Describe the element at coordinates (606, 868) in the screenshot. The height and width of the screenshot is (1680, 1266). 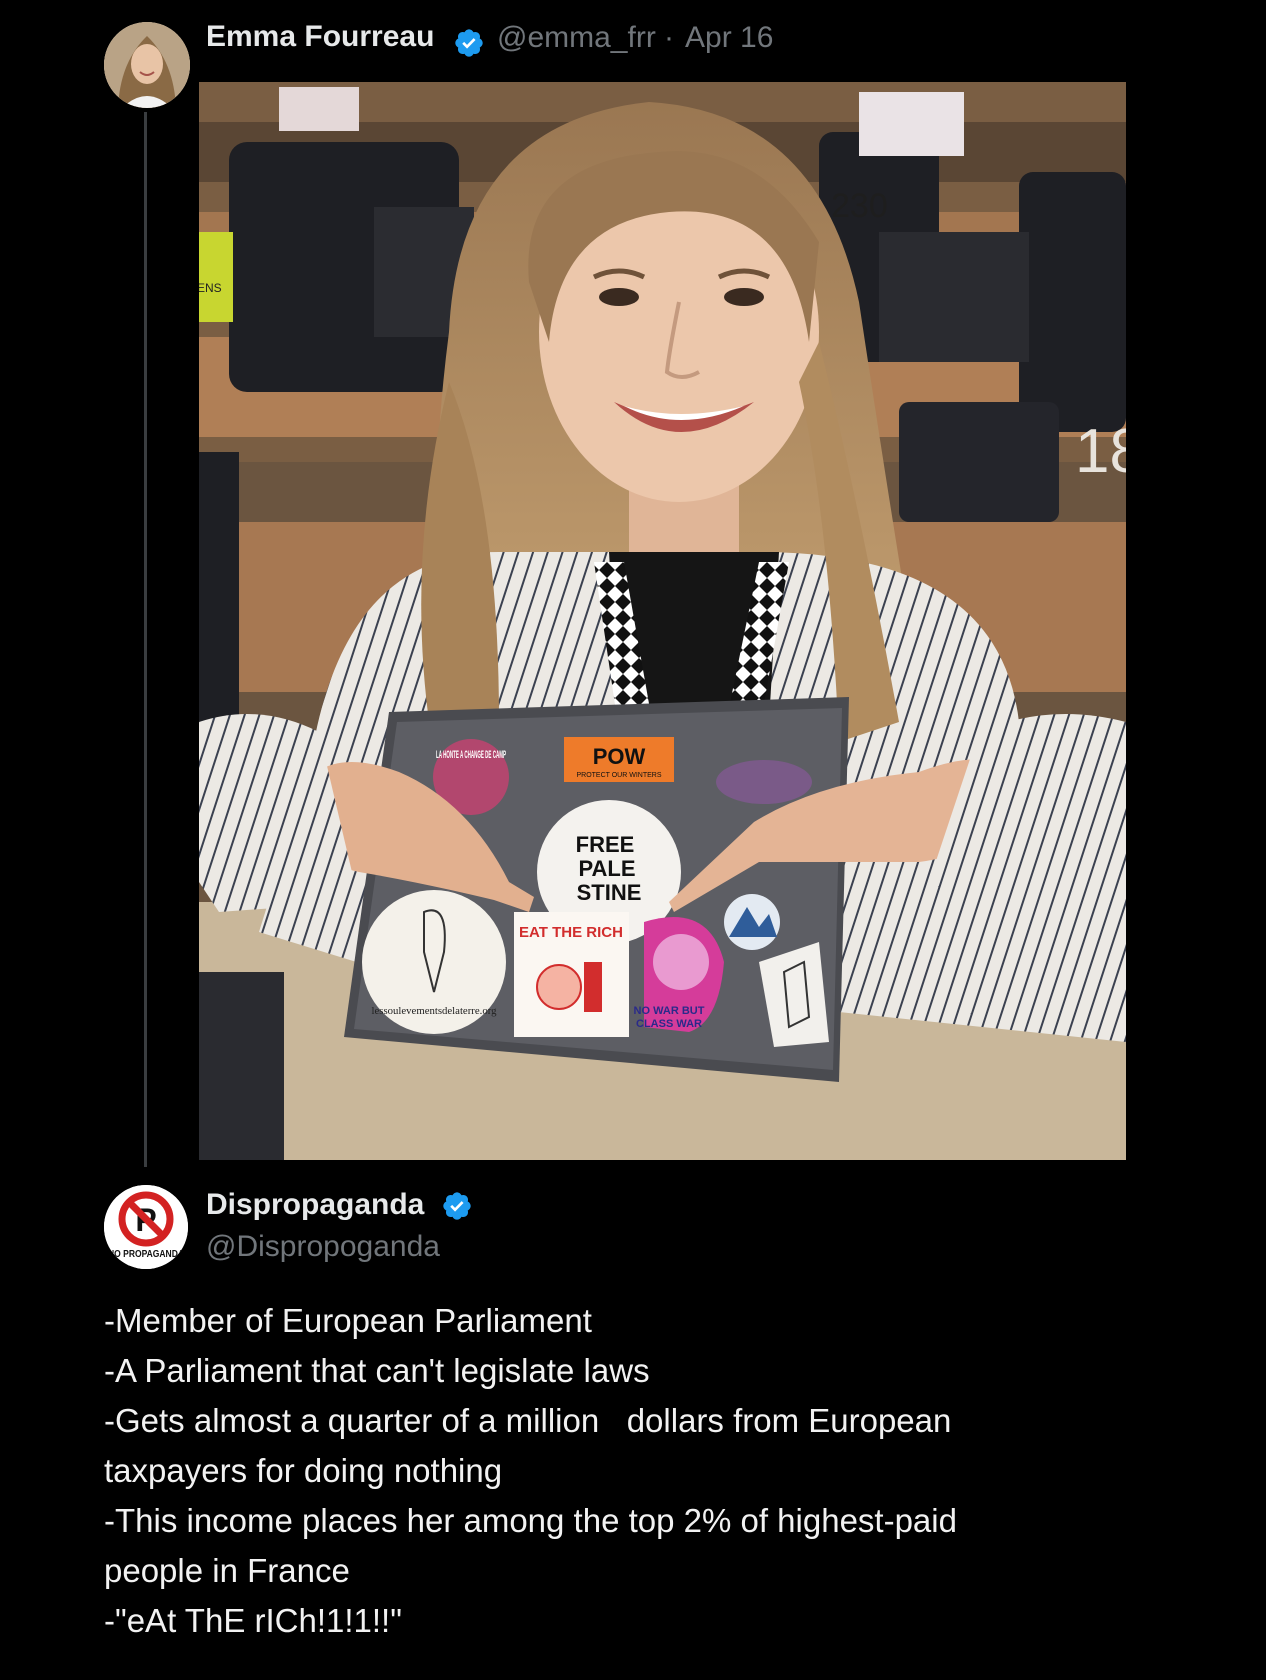
I see `sticker-free-line2: PALE` at that location.